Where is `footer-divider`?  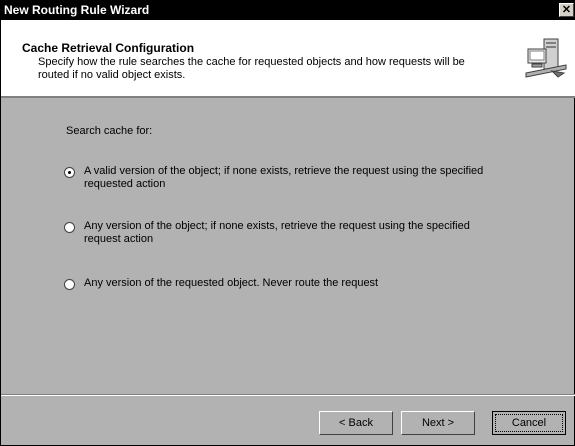
footer-divider is located at coordinates (288, 395).